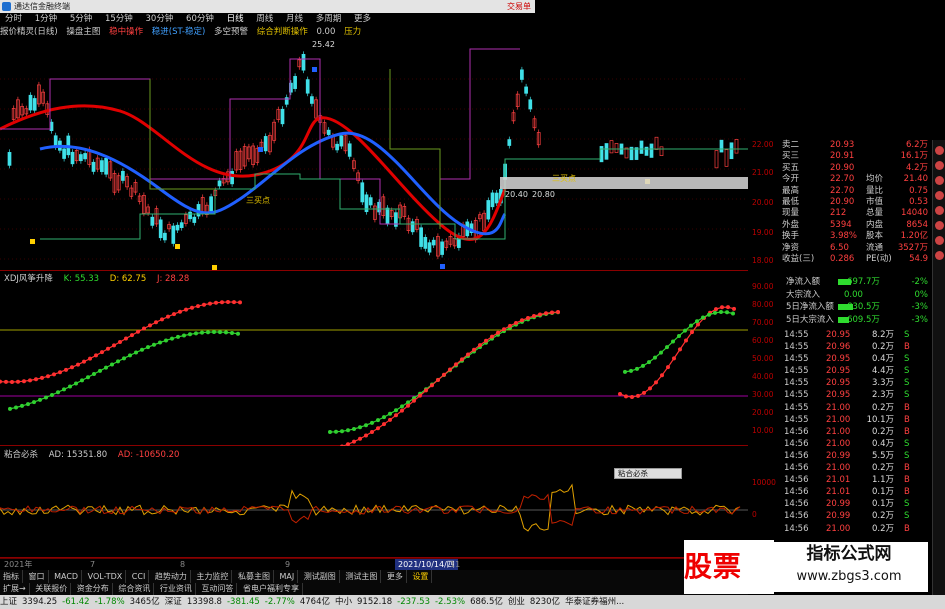  Describe the element at coordinates (235, 19) in the screenshot. I see `period-item-selected: 日线` at that location.